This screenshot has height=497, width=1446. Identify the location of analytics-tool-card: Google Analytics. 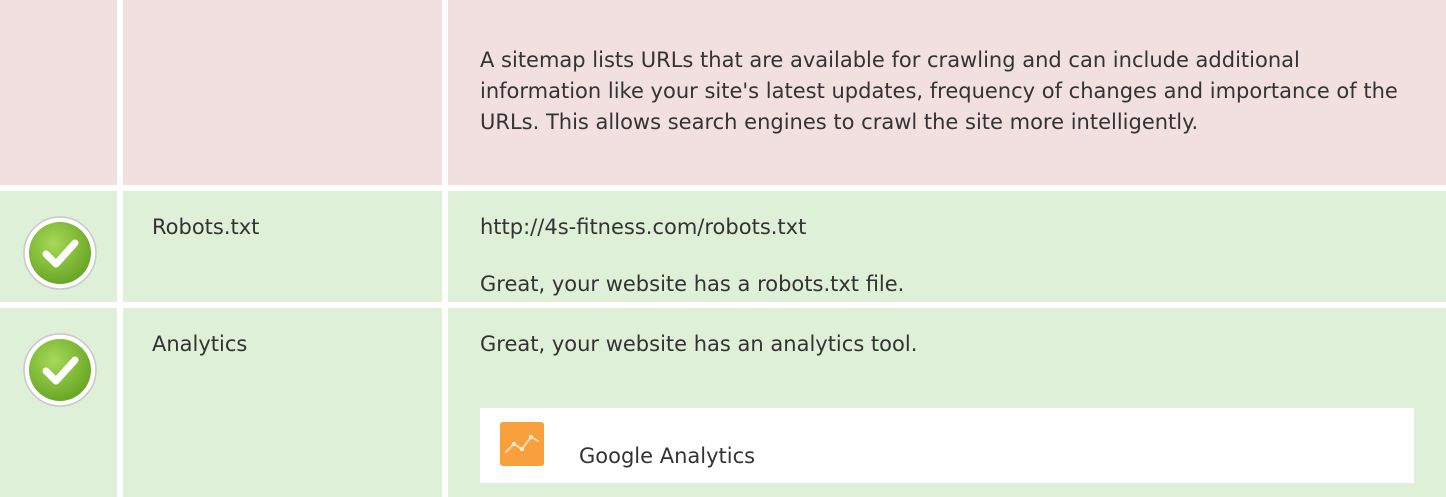
(947, 445).